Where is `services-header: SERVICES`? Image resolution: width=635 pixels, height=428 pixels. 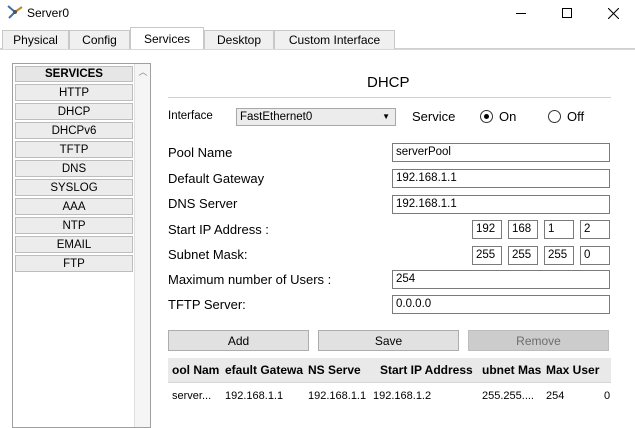
services-header: SERVICES is located at coordinates (74, 74).